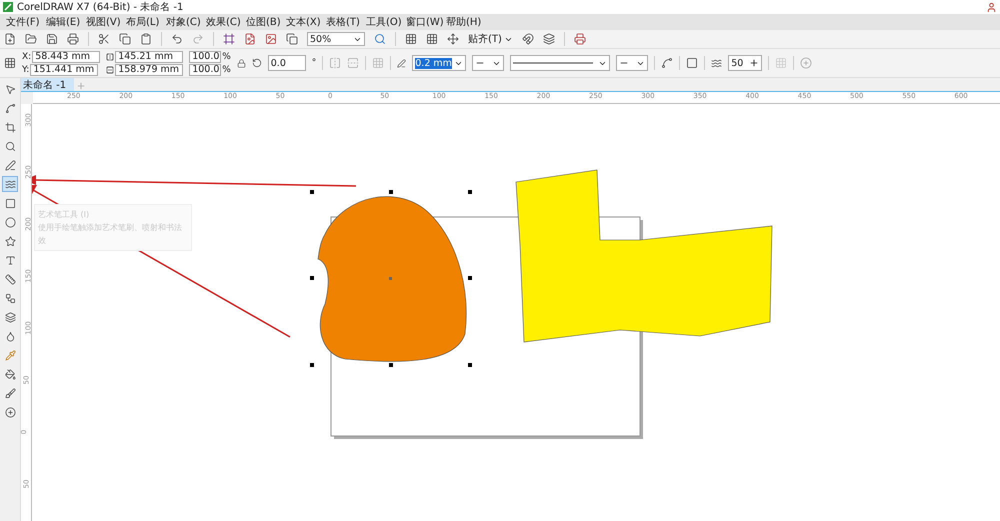 The image size is (1000, 521). I want to click on document-tab: 未命名 -1, so click(47, 84).